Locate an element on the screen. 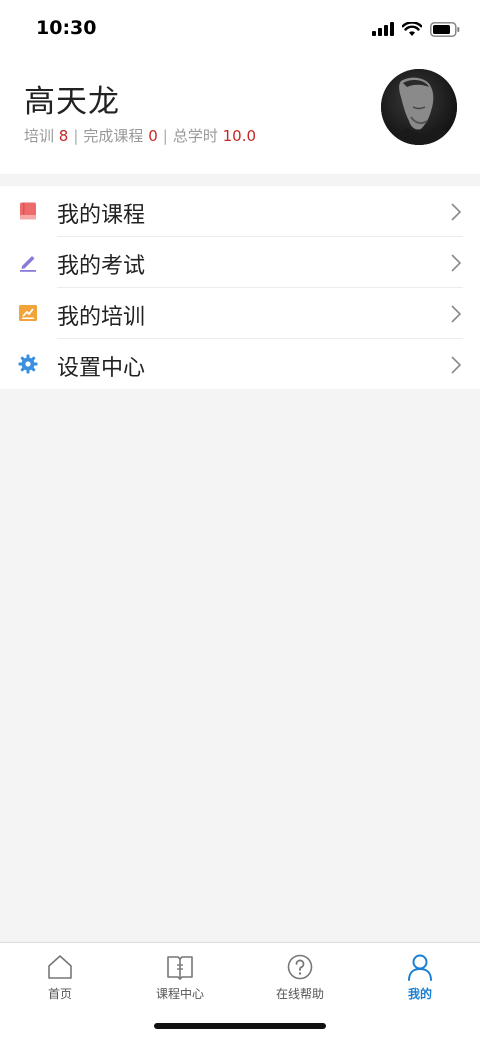  menu-item-my-courses: 我的课程 is located at coordinates (240, 211).